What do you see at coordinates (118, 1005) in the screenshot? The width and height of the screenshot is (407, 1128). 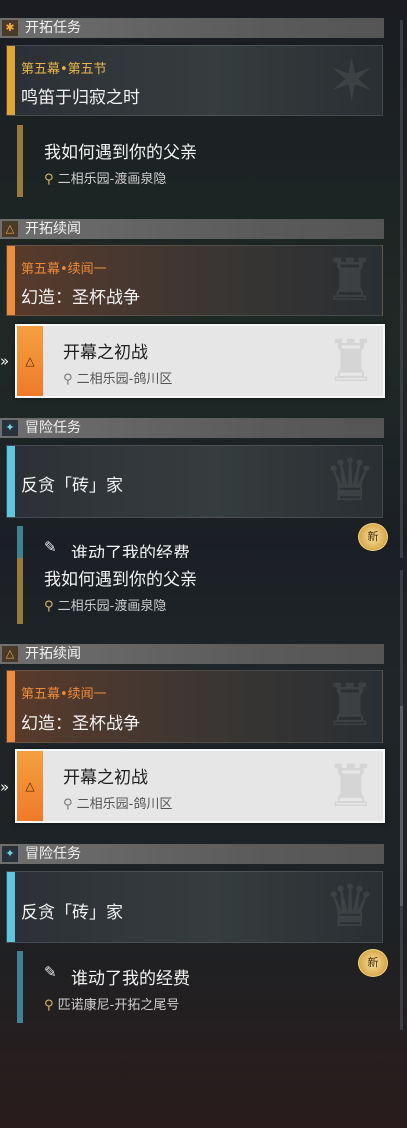 I see `step-location: 匹诺康尼-开拓之尾号` at bounding box center [118, 1005].